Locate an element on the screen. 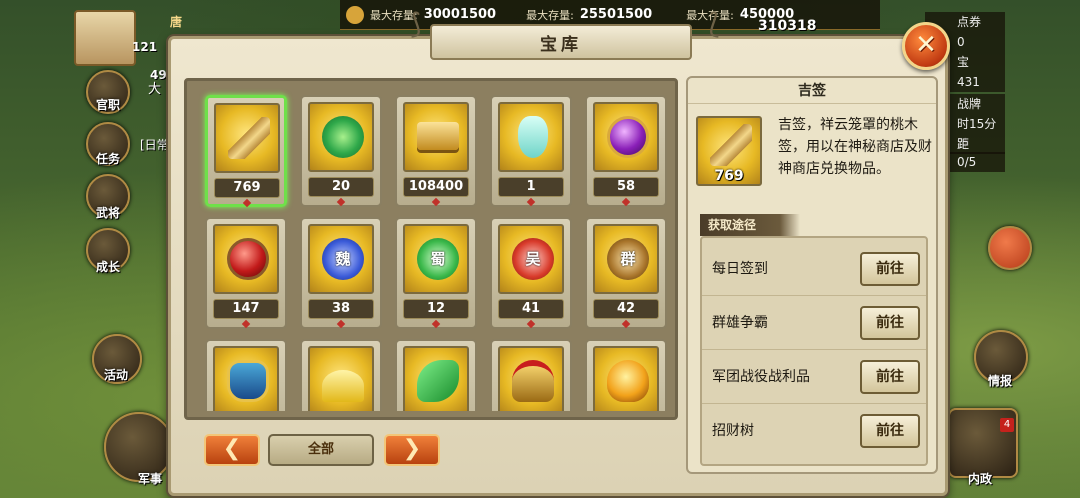 The image size is (1080, 498). prev-page-button: ❮ is located at coordinates (232, 450).